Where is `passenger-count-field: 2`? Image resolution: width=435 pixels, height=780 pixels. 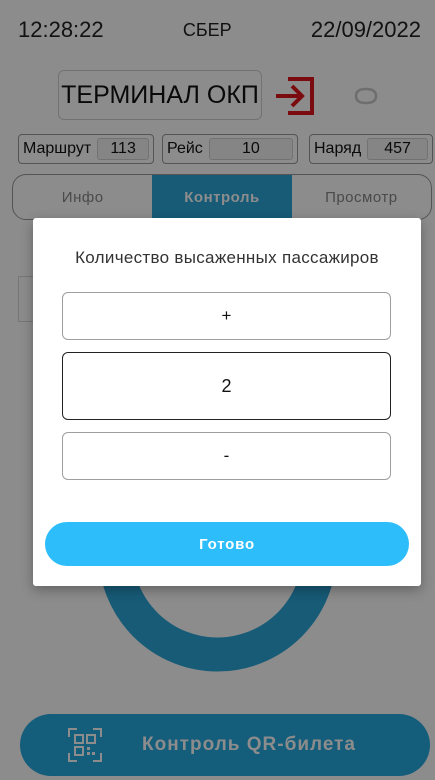
passenger-count-field: 2 is located at coordinates (226, 386).